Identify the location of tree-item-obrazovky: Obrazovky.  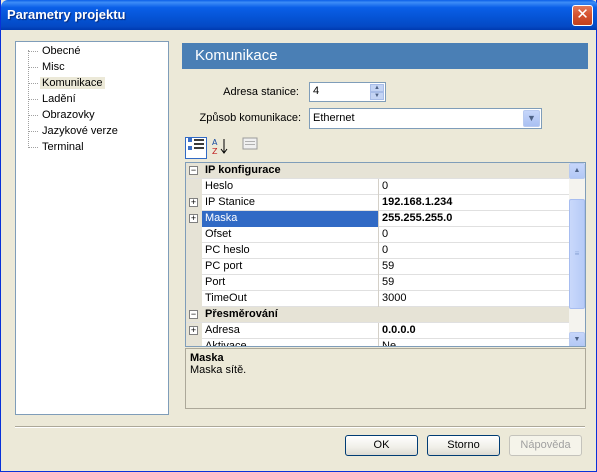
(62, 115).